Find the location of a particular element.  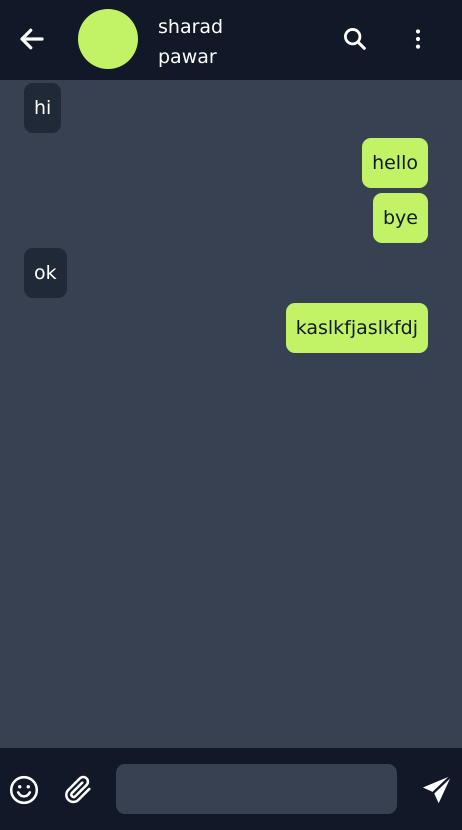

incoming-message: hi is located at coordinates (43, 108).